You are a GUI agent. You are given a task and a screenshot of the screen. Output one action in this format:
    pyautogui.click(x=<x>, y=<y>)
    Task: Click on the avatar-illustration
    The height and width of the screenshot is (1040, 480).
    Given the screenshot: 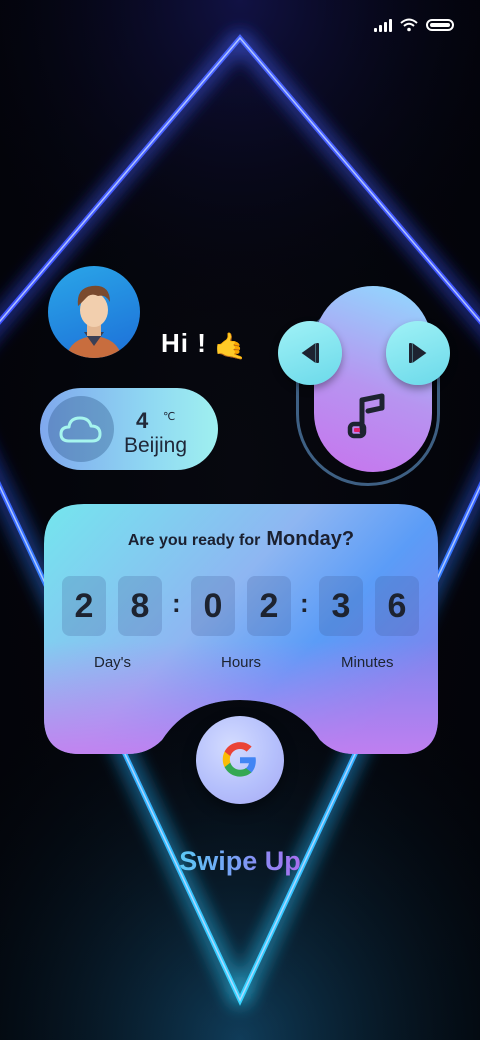 What is the action you would take?
    pyautogui.click(x=94, y=321)
    